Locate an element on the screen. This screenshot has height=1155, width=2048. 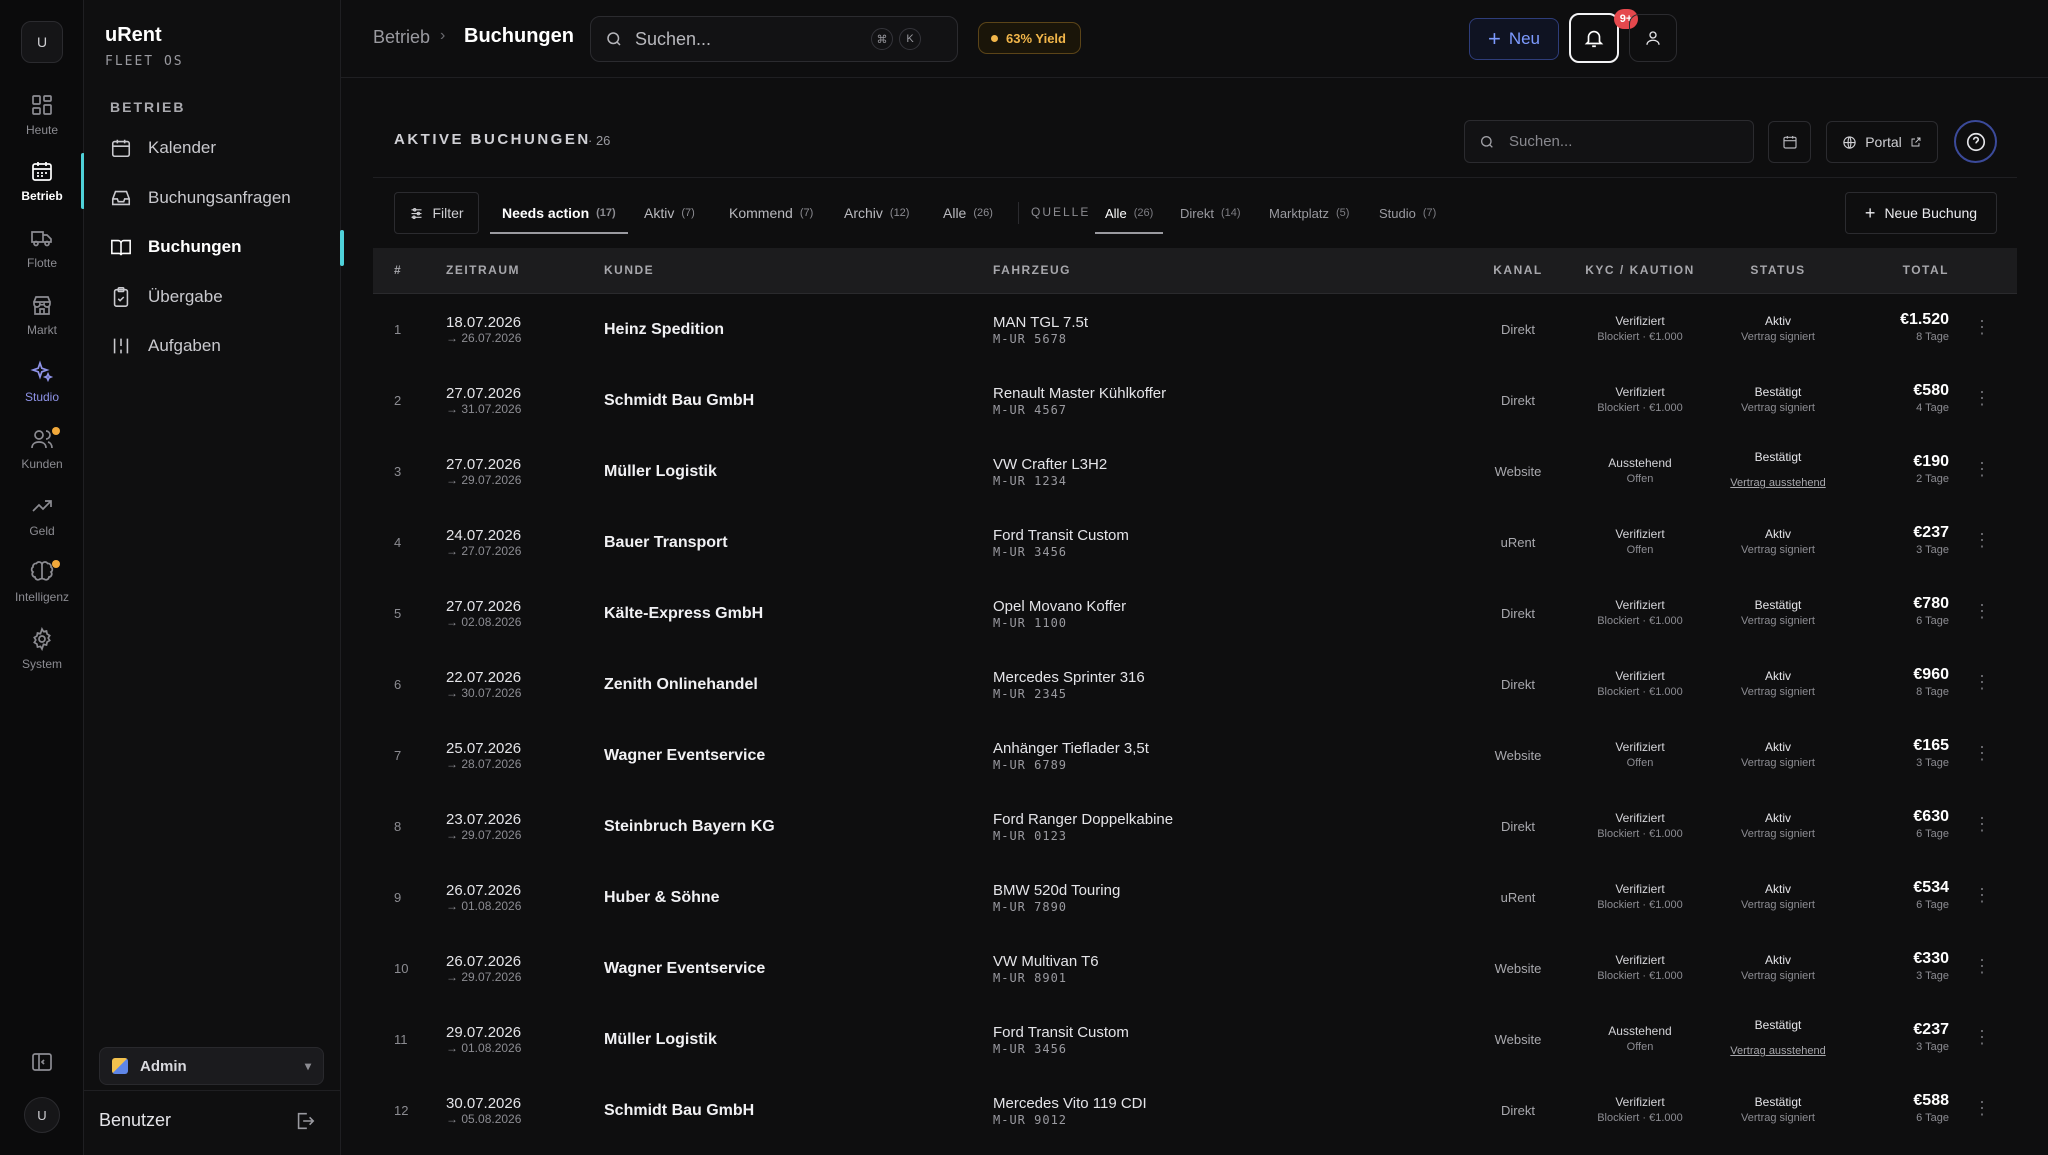
rail-item-flotte: Flotte is located at coordinates (42, 251).